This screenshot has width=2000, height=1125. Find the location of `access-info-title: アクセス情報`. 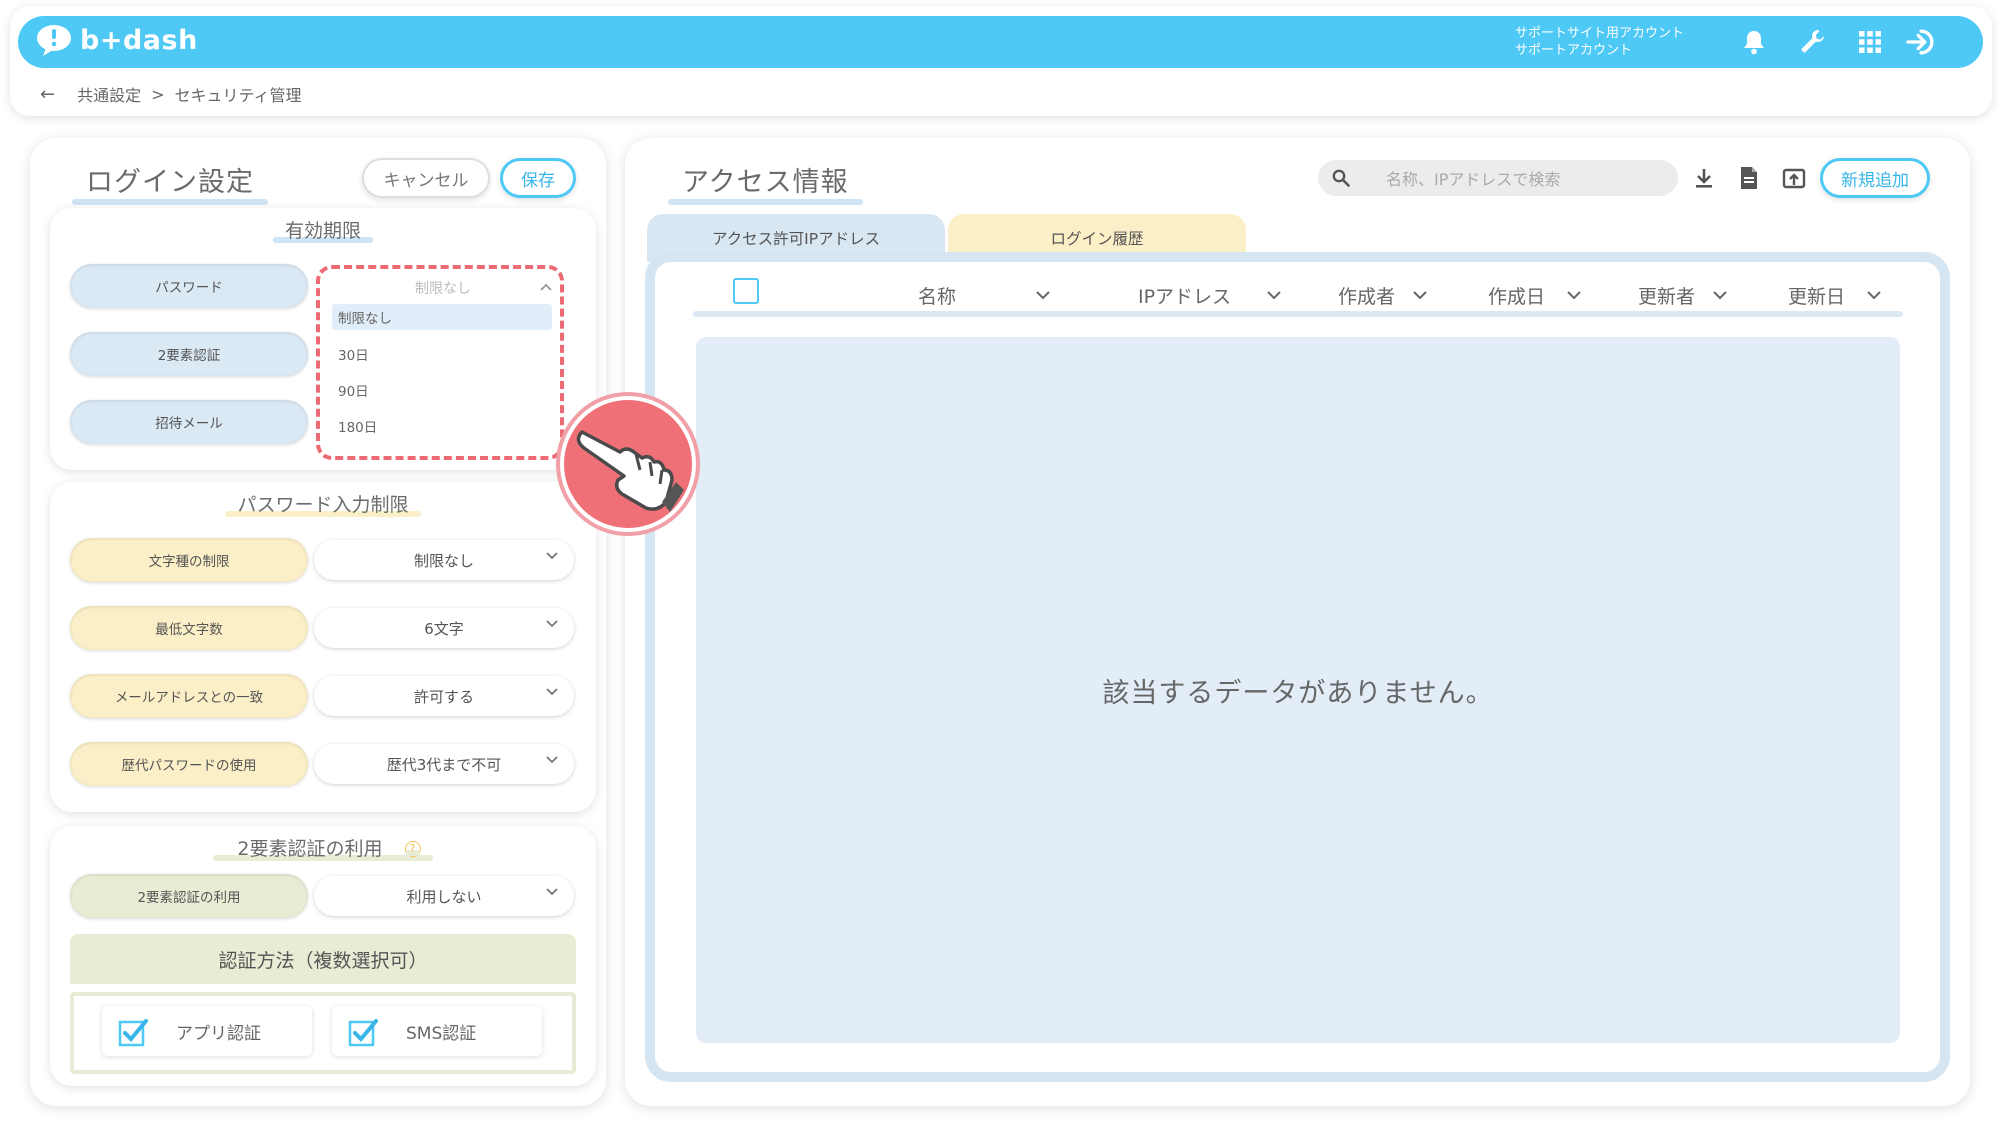

access-info-title: アクセス情報 is located at coordinates (765, 182).